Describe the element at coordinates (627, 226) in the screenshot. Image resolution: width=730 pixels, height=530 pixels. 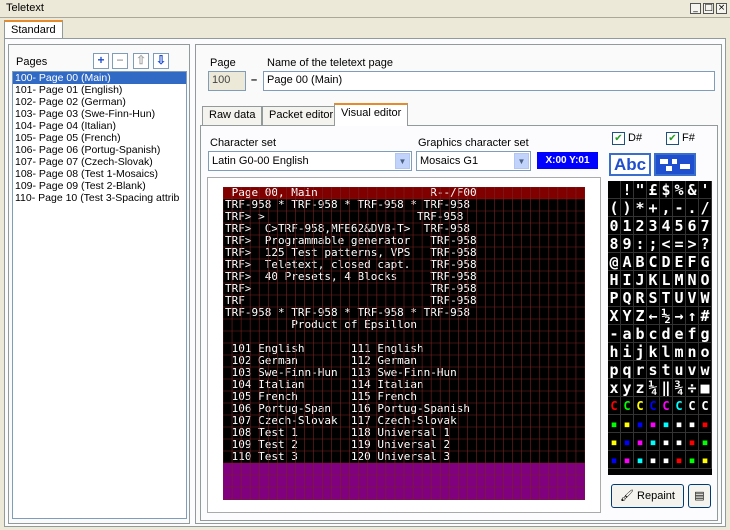
I see `palette-char: 1` at that location.